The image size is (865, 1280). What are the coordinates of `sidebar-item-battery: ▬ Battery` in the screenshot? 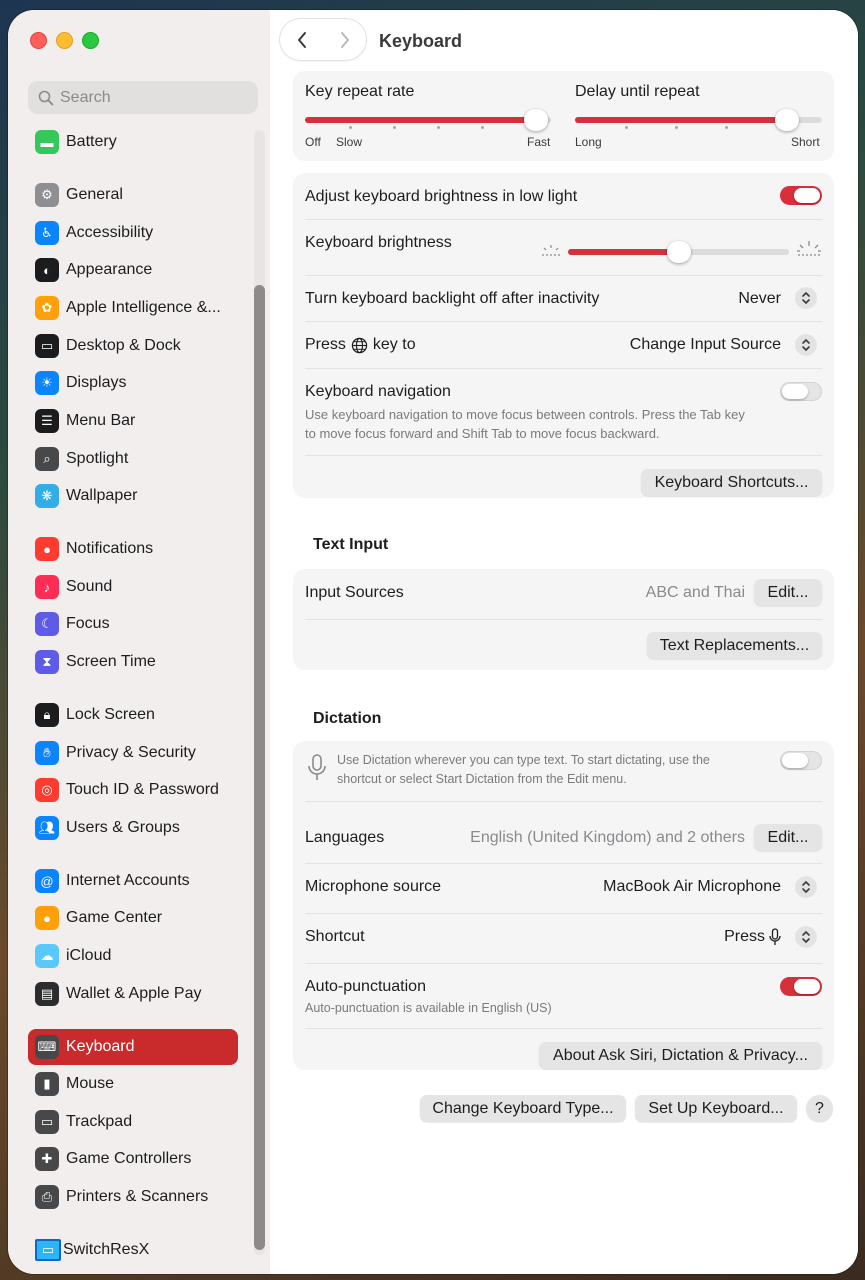 It's located at (133, 142).